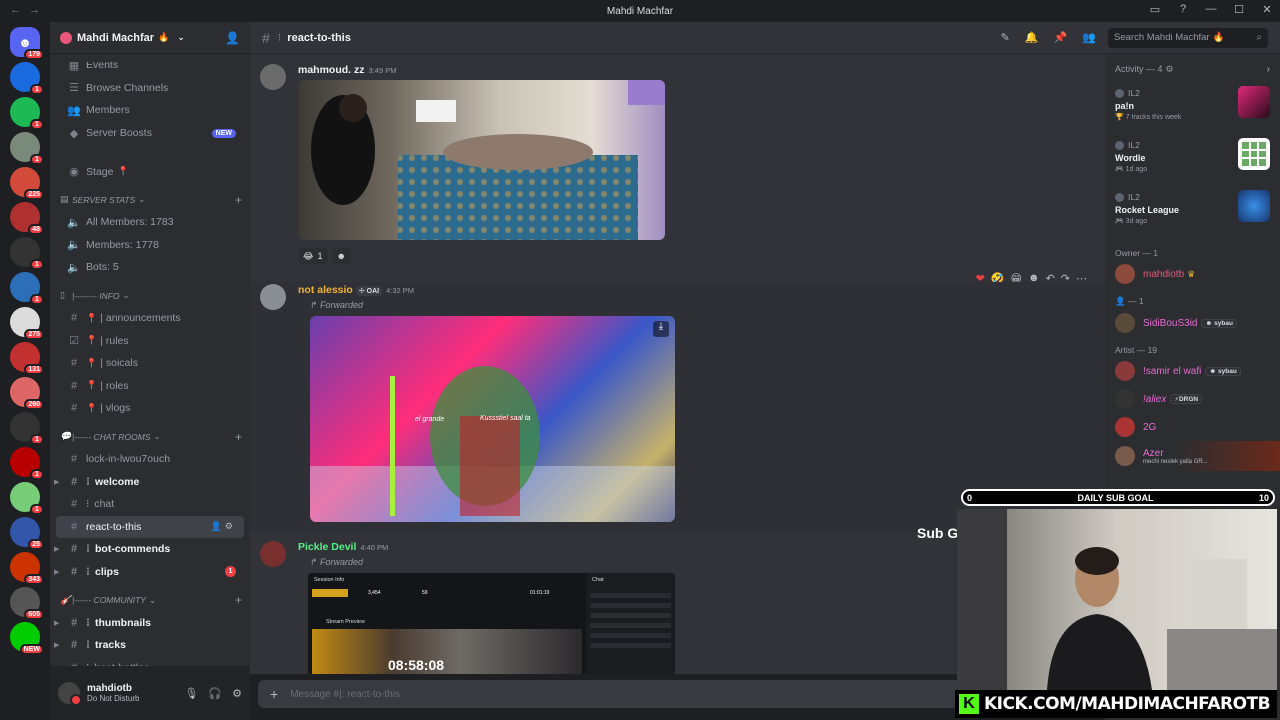 This screenshot has width=1280, height=720. I want to click on message-author: not alessio ✢ OAI 4:32 PM, so click(356, 290).